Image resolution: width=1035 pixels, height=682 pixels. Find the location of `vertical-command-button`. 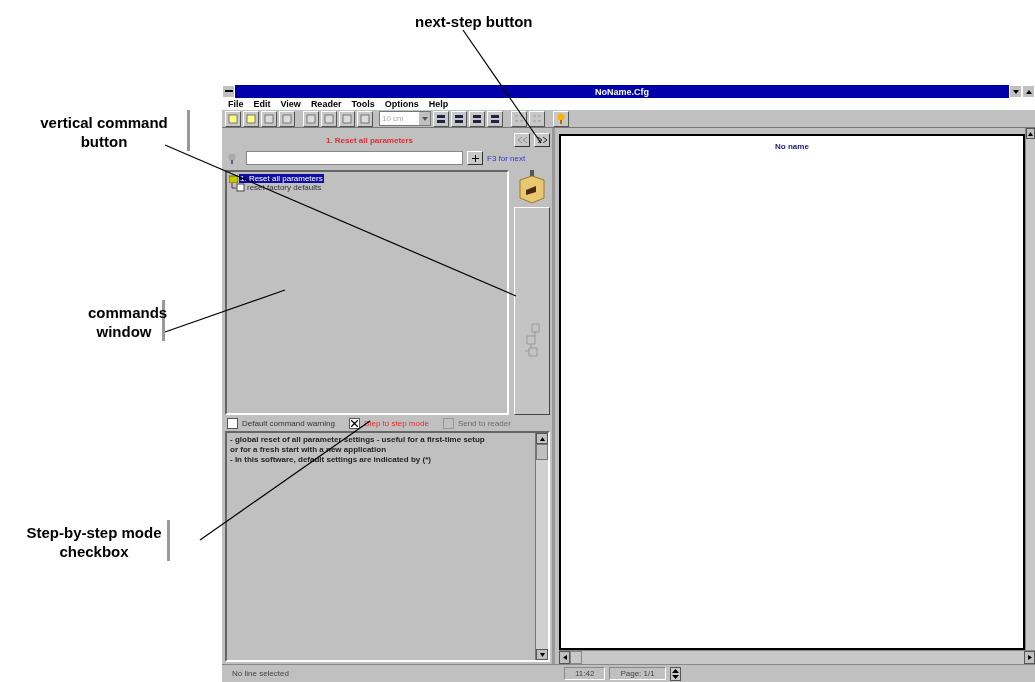

vertical-command-button is located at coordinates (532, 311).